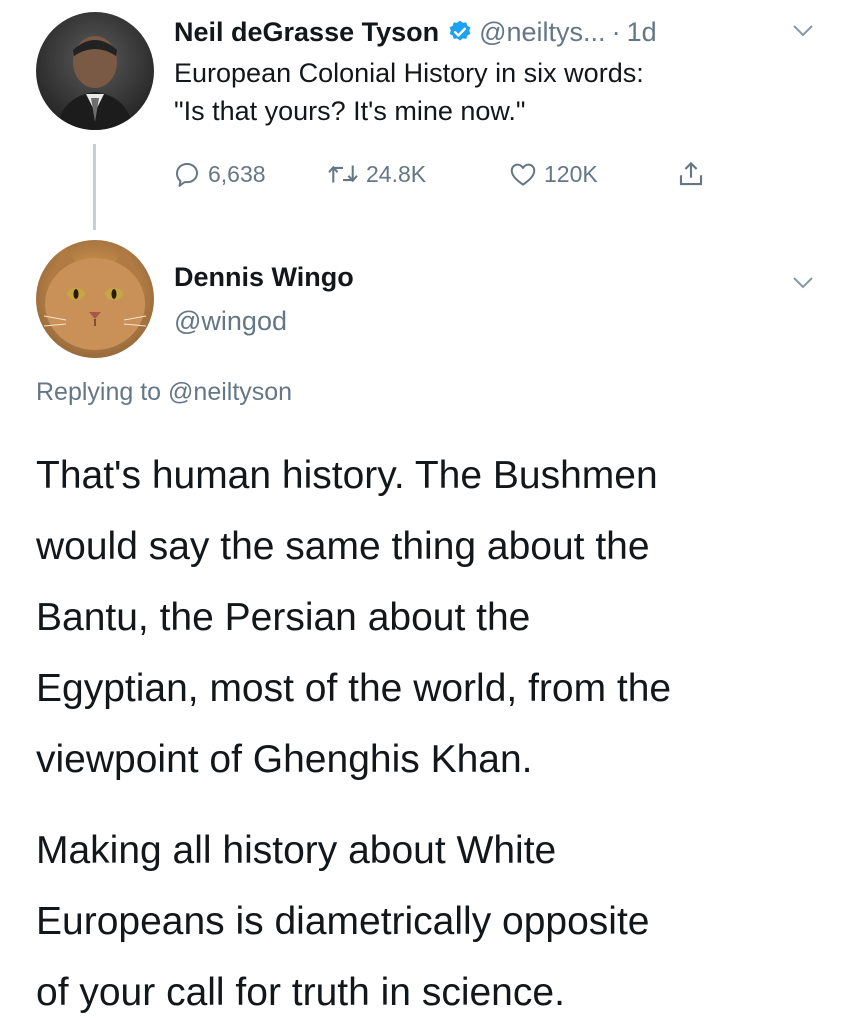 The width and height of the screenshot is (846, 1028). What do you see at coordinates (230, 392) in the screenshot?
I see `replying-mention-link: @neiltyson` at bounding box center [230, 392].